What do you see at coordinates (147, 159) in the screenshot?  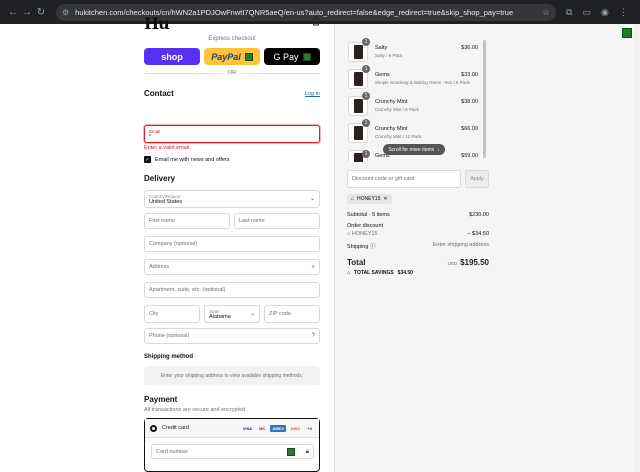 I see `newsletter-checkbox: ✓` at bounding box center [147, 159].